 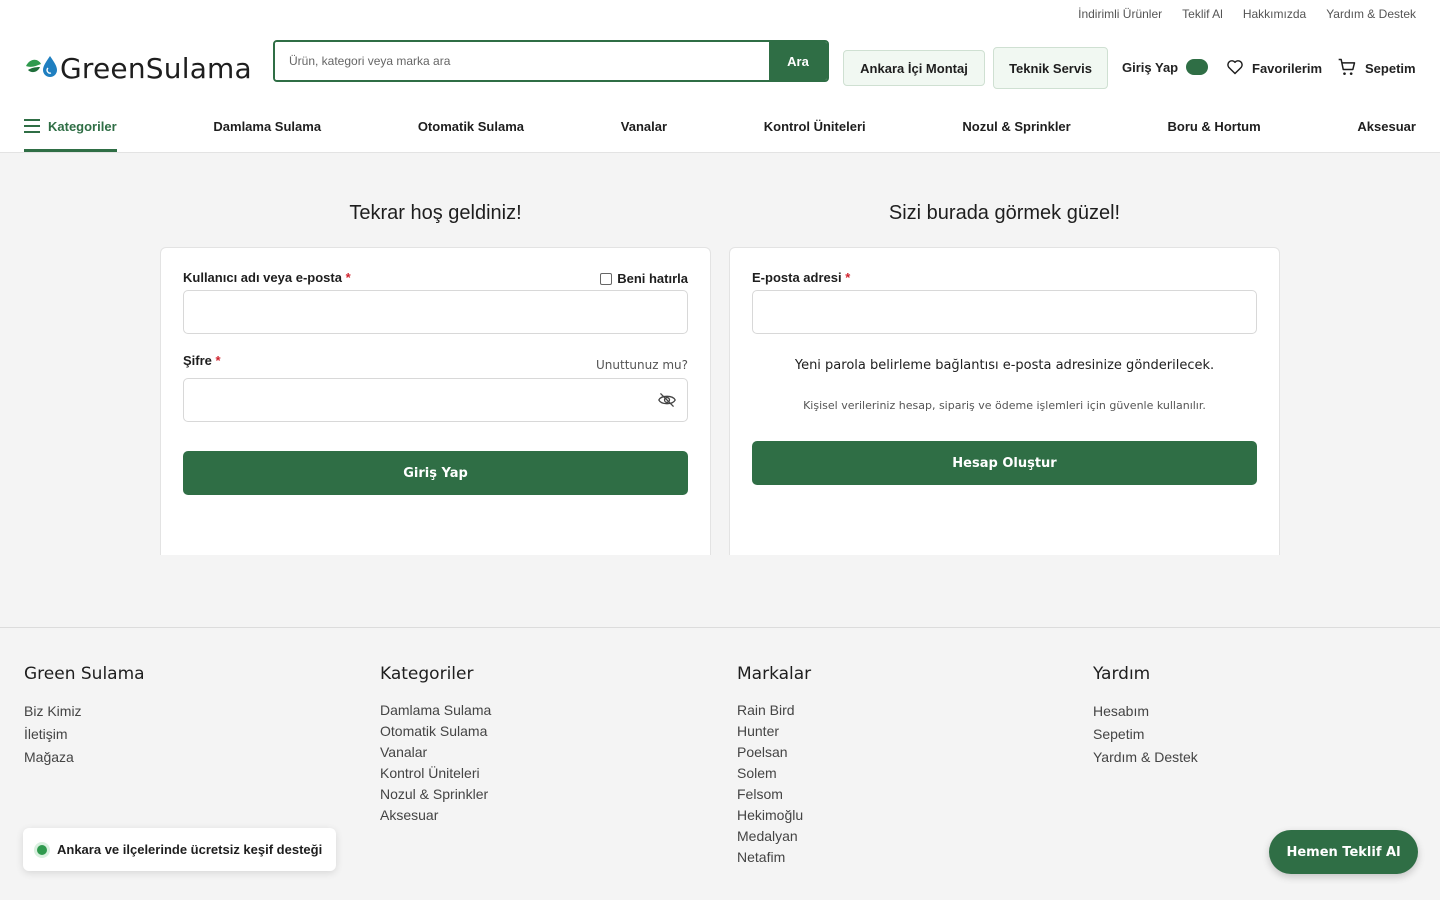 What do you see at coordinates (403, 752) in the screenshot?
I see `footer-link: Vanalar` at bounding box center [403, 752].